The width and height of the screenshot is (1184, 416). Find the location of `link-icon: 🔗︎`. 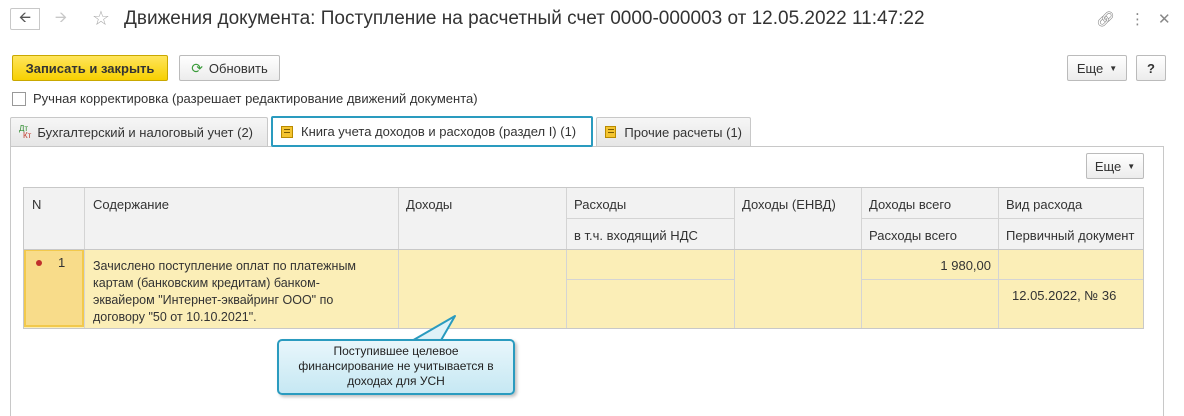

link-icon: 🔗︎ is located at coordinates (1105, 19).